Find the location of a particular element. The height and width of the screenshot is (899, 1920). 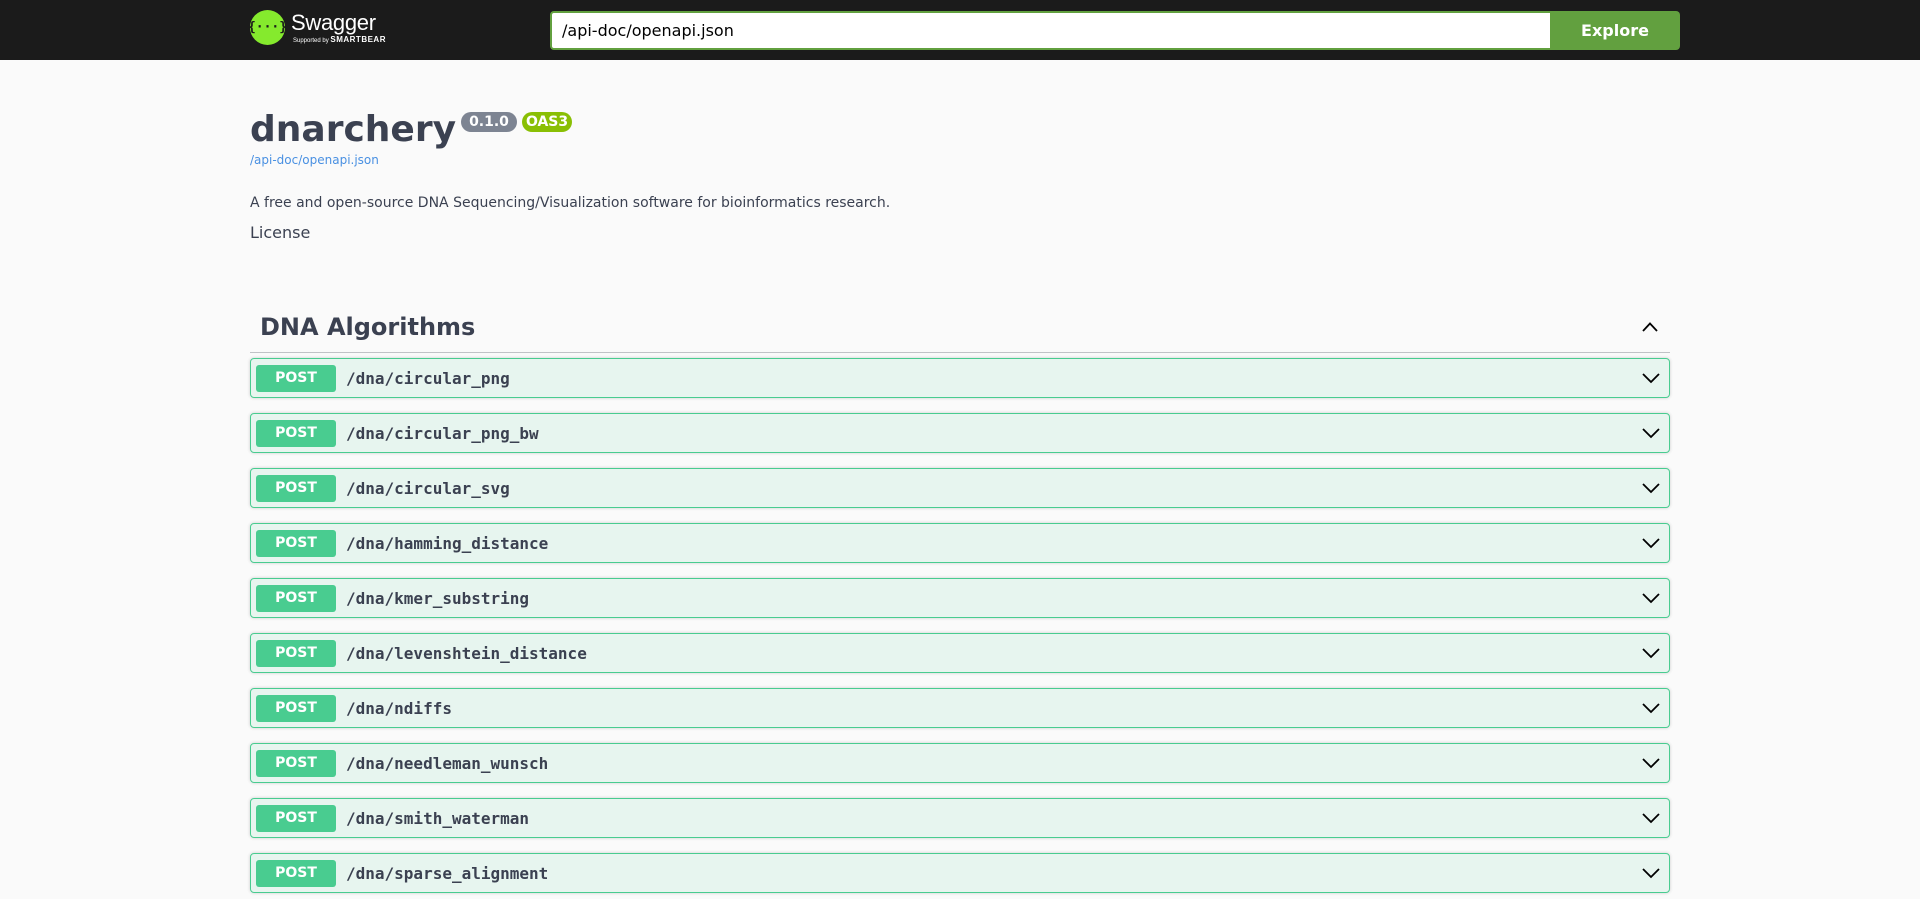

version-badge: 0.1.0 is located at coordinates (489, 122).